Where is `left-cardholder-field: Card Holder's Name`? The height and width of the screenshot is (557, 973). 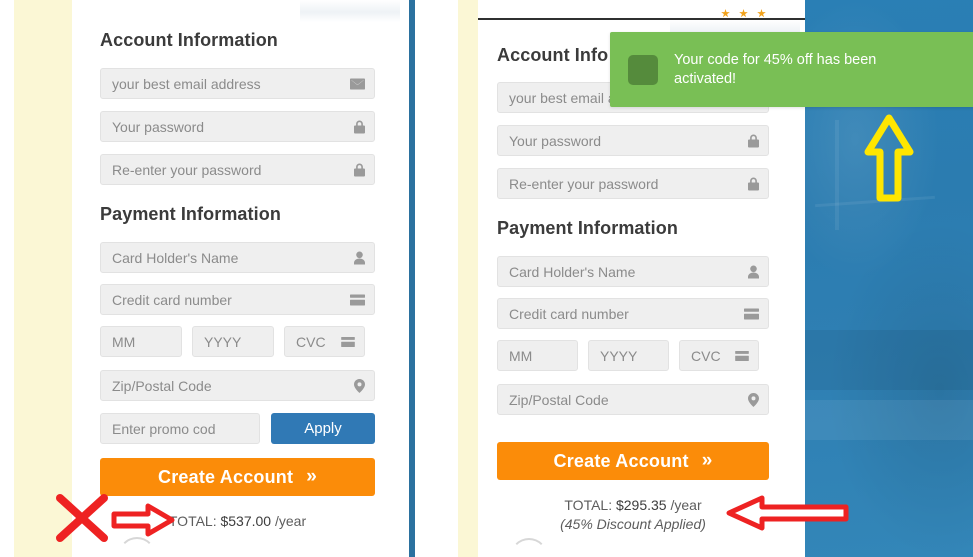
left-cardholder-field: Card Holder's Name is located at coordinates (237, 257).